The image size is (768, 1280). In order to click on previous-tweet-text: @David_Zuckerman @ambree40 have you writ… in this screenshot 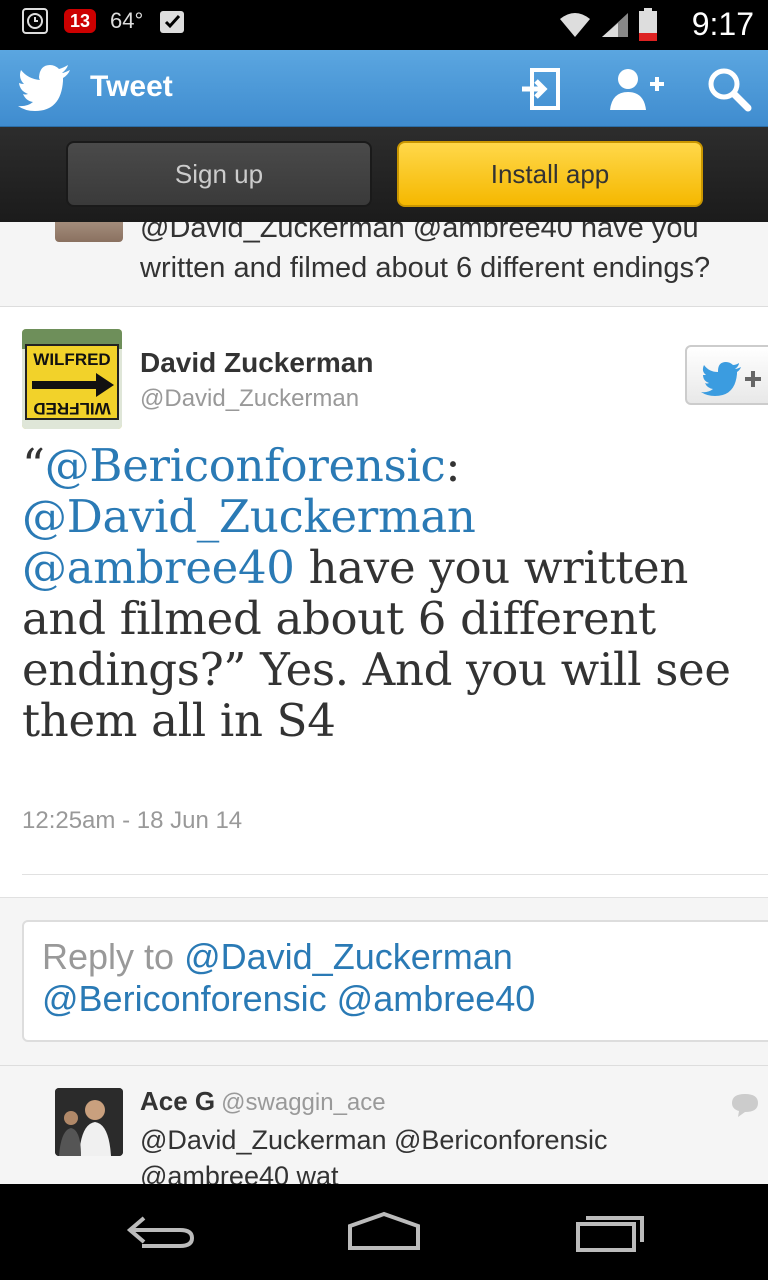, I will do `click(454, 255)`.